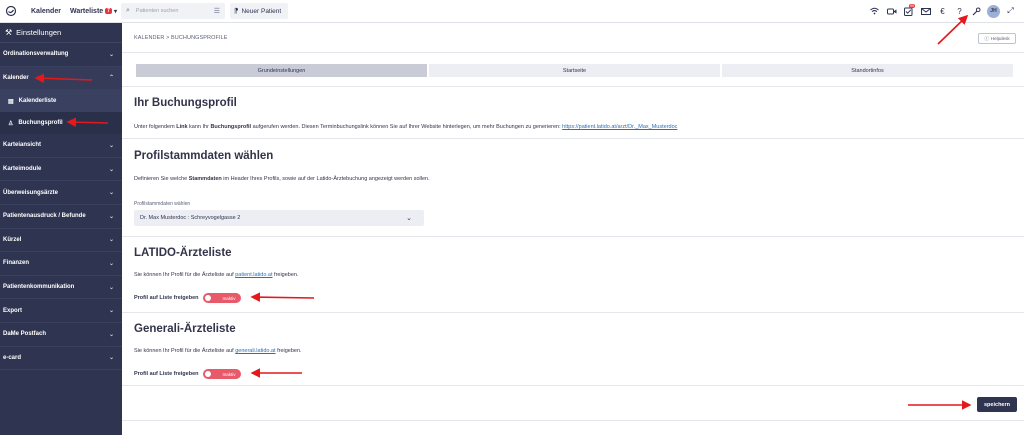 This screenshot has width=1024, height=435. Describe the element at coordinates (36, 54) in the screenshot. I see `sidebar-item-label: Ordinationsverwaltung` at that location.